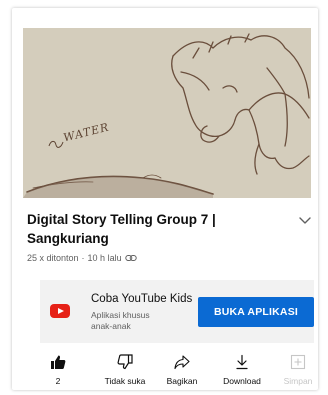 The image size is (328, 395). What do you see at coordinates (182, 381) in the screenshot?
I see `share-label: Bagikan` at bounding box center [182, 381].